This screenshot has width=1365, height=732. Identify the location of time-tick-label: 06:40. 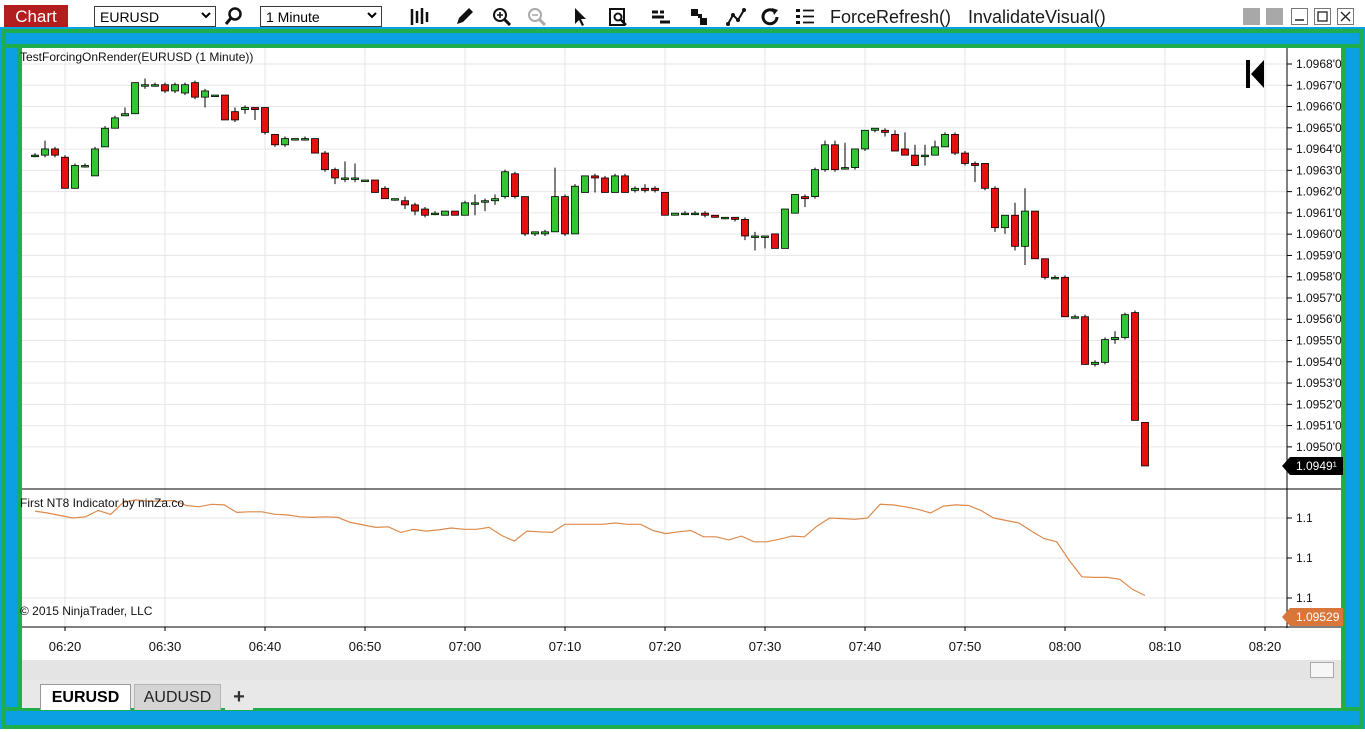
(265, 646).